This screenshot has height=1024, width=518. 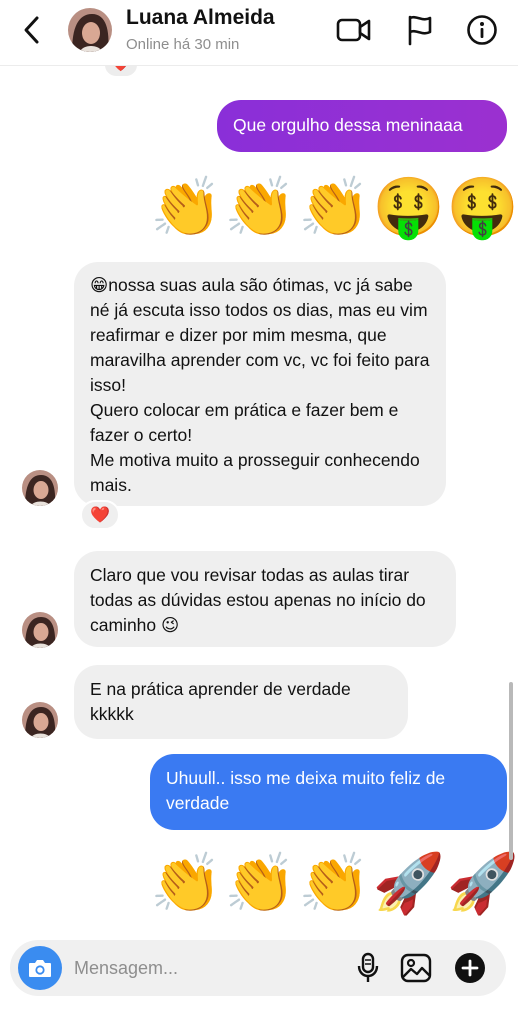 I want to click on microphone-icon, so click(x=368, y=967).